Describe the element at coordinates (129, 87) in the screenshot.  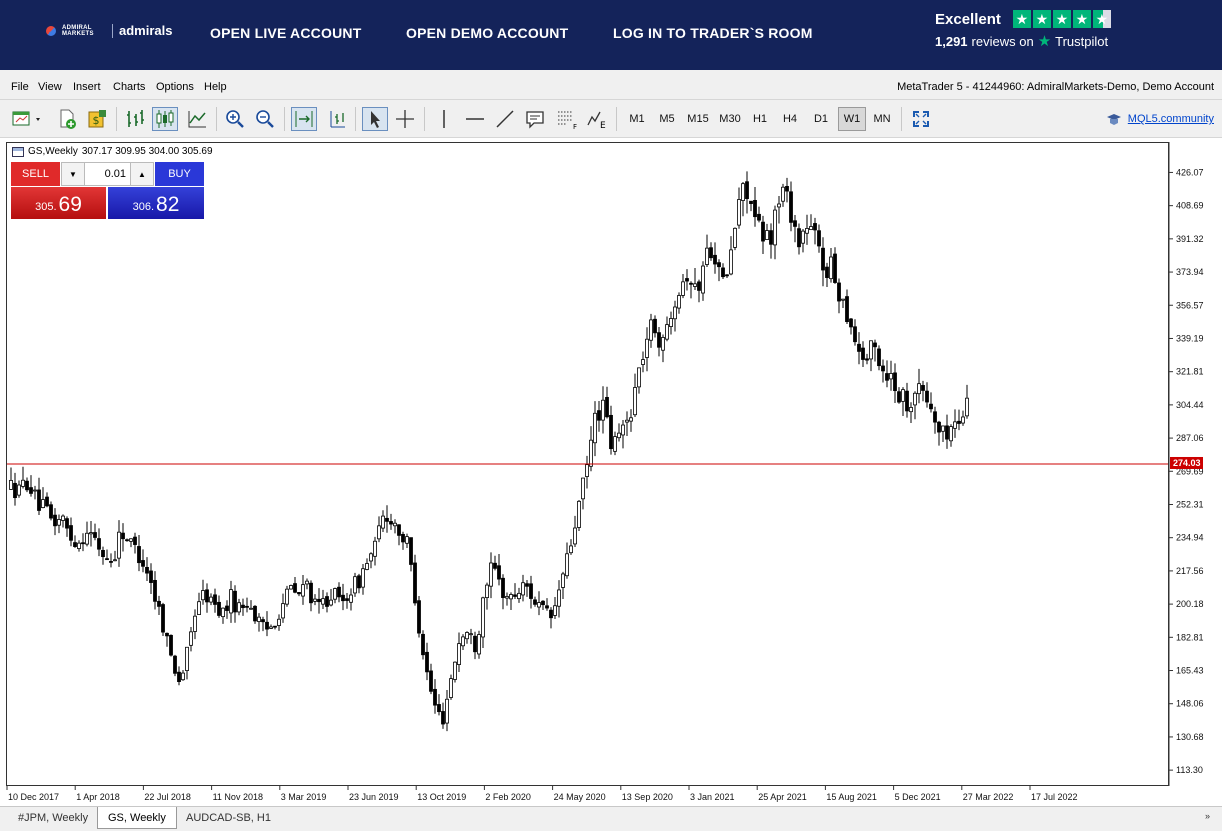
I see `menu-charts: Charts` at that location.